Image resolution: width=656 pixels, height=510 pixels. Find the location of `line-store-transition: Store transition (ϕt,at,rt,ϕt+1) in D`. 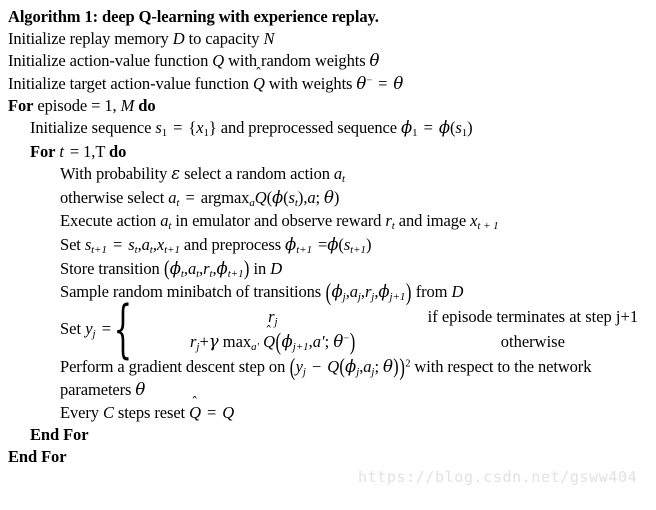

line-store-transition: Store transition (ϕt,at,rt,ϕt+1) in D is located at coordinates (332, 269).